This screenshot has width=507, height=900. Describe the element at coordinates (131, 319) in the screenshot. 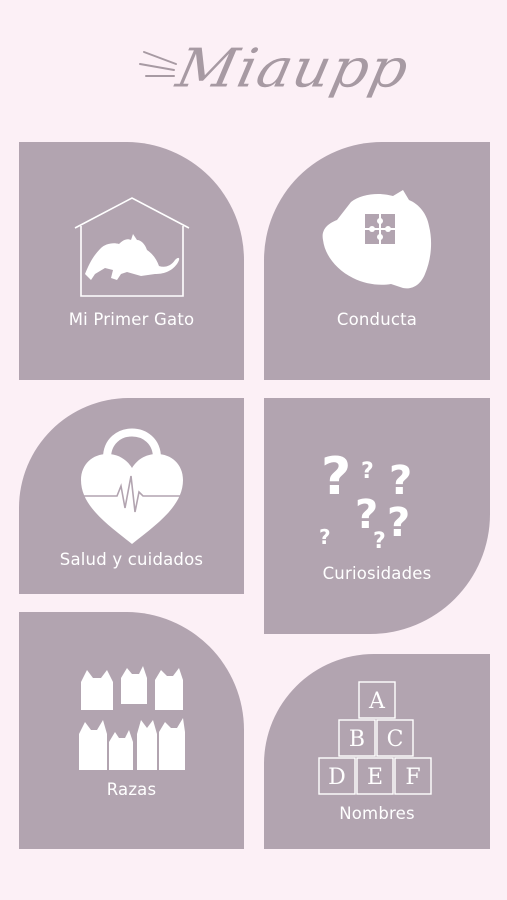

I see `tile-label: Mi Primer Gato` at that location.